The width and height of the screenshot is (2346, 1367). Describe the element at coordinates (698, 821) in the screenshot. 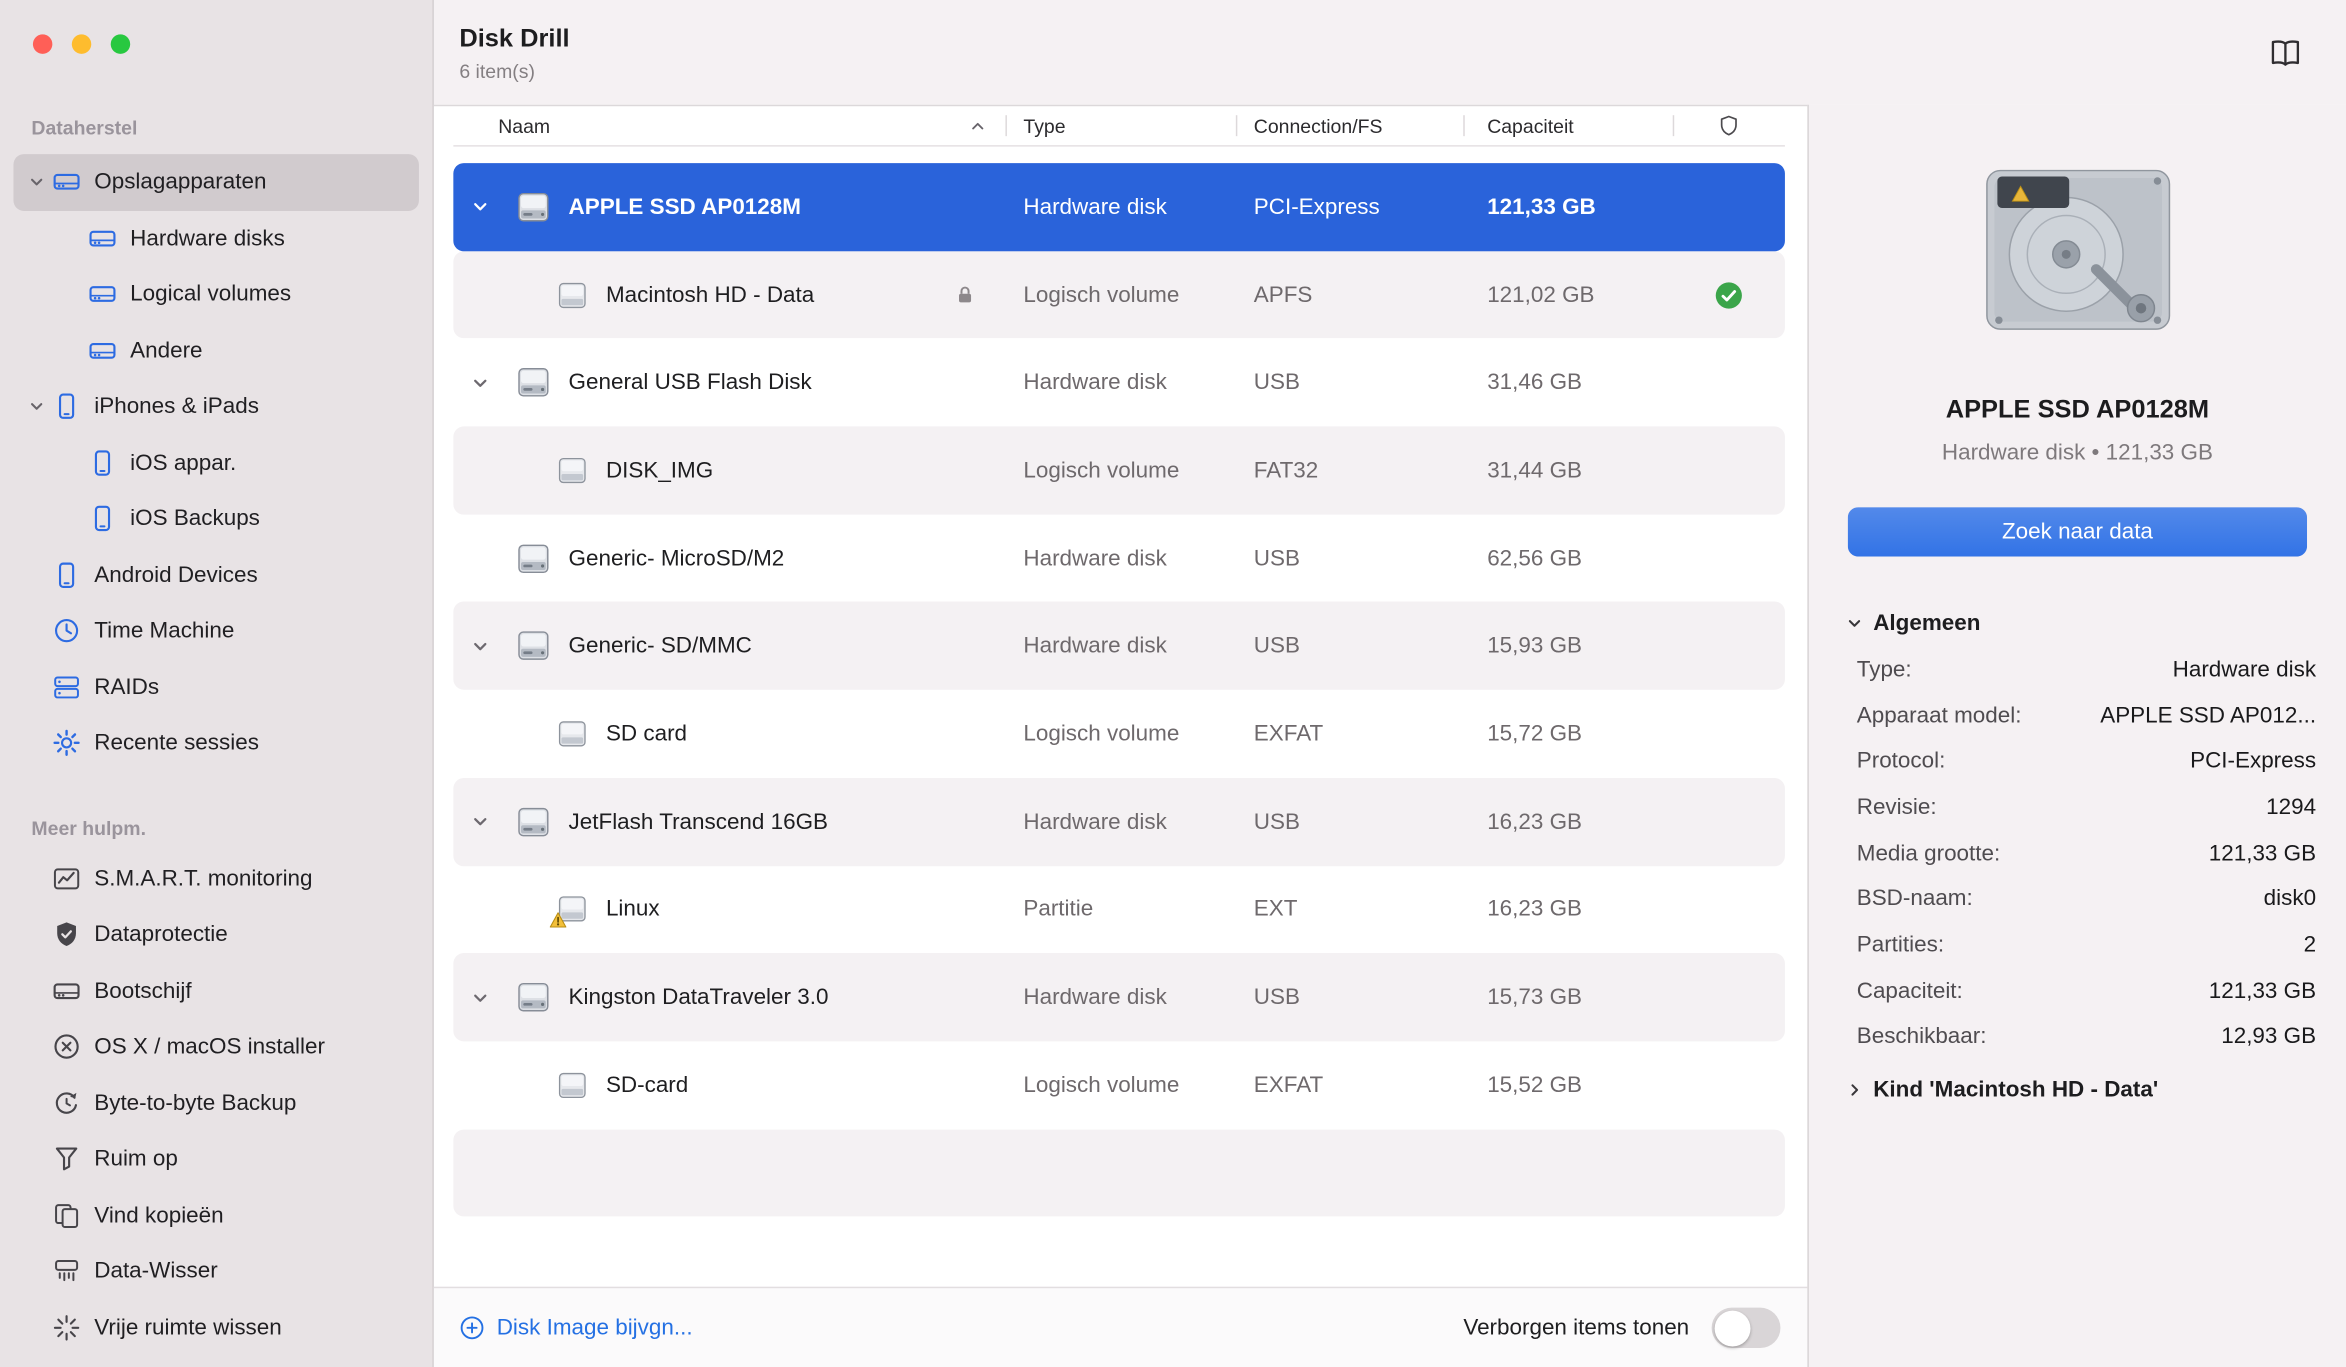

I see `device-name: JetFlash Transcend 16GB` at that location.